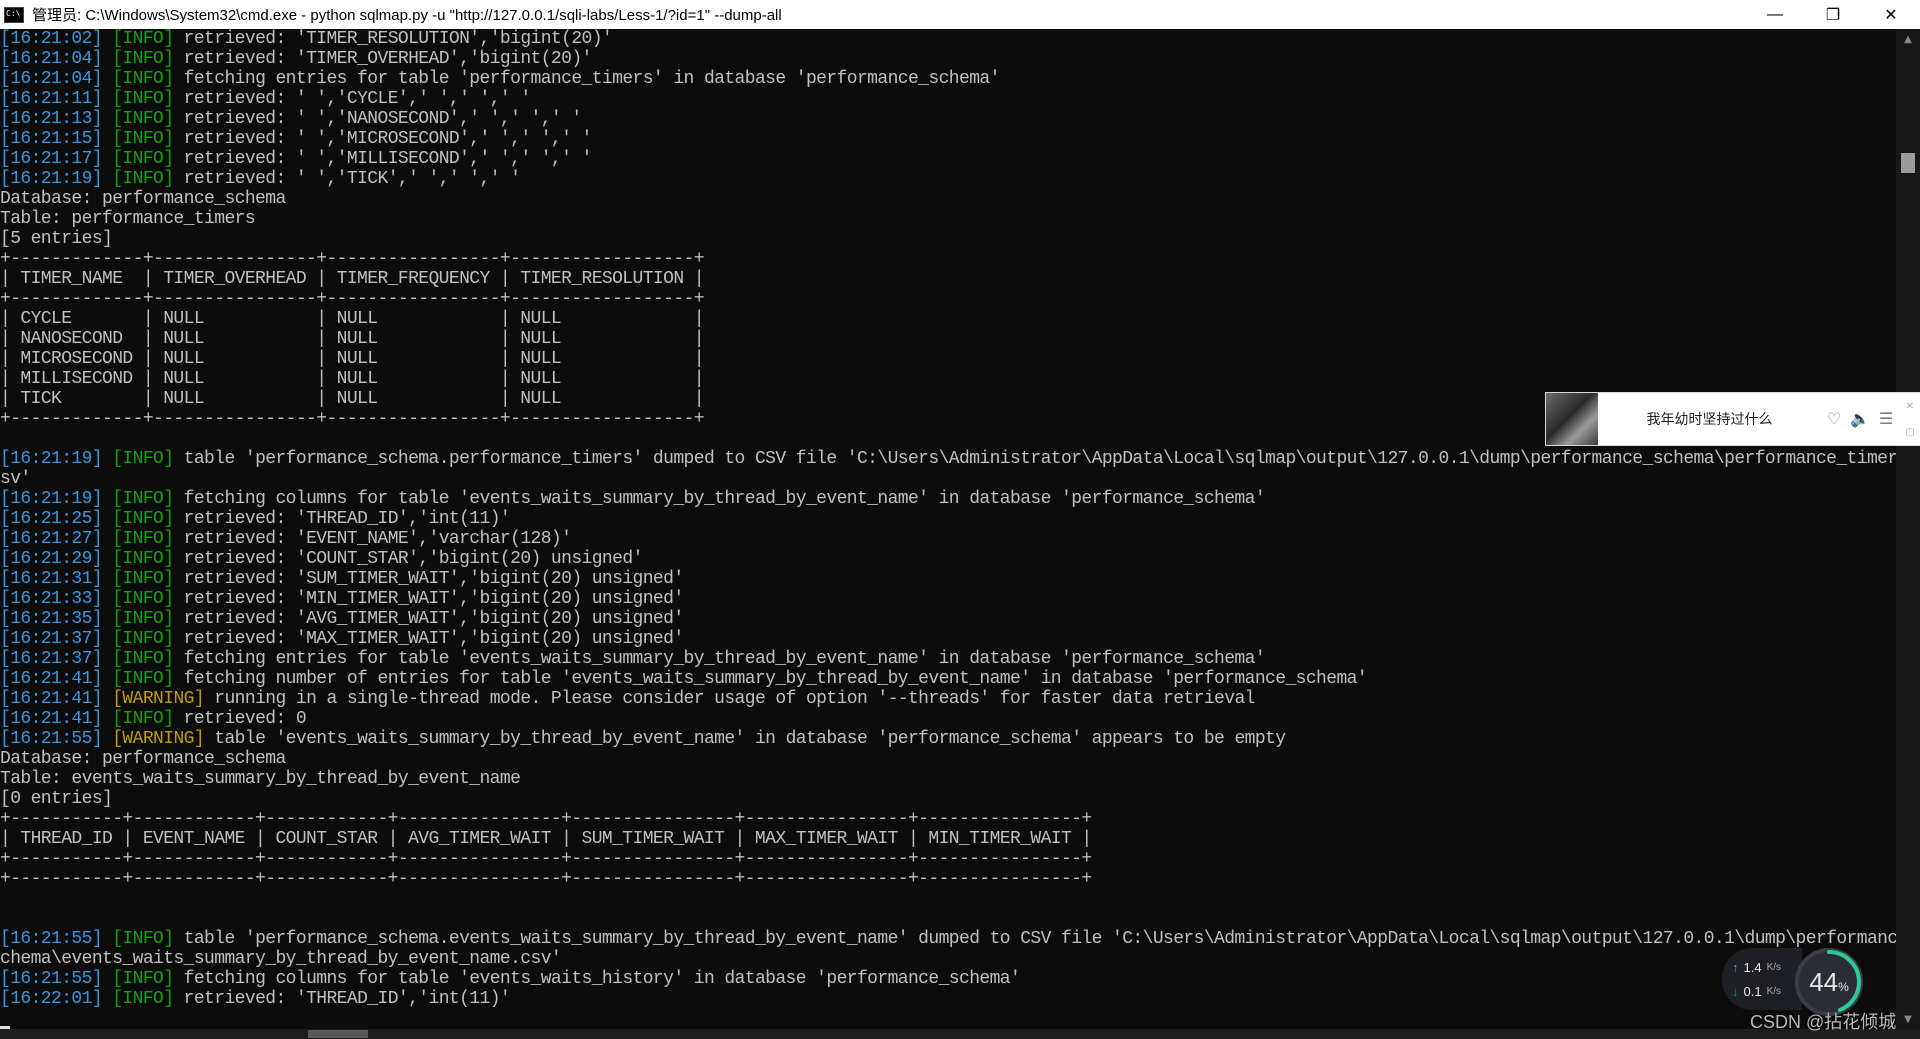  Describe the element at coordinates (1908, 529) in the screenshot. I see `vertical-scrollbar: ▲ ▼` at that location.